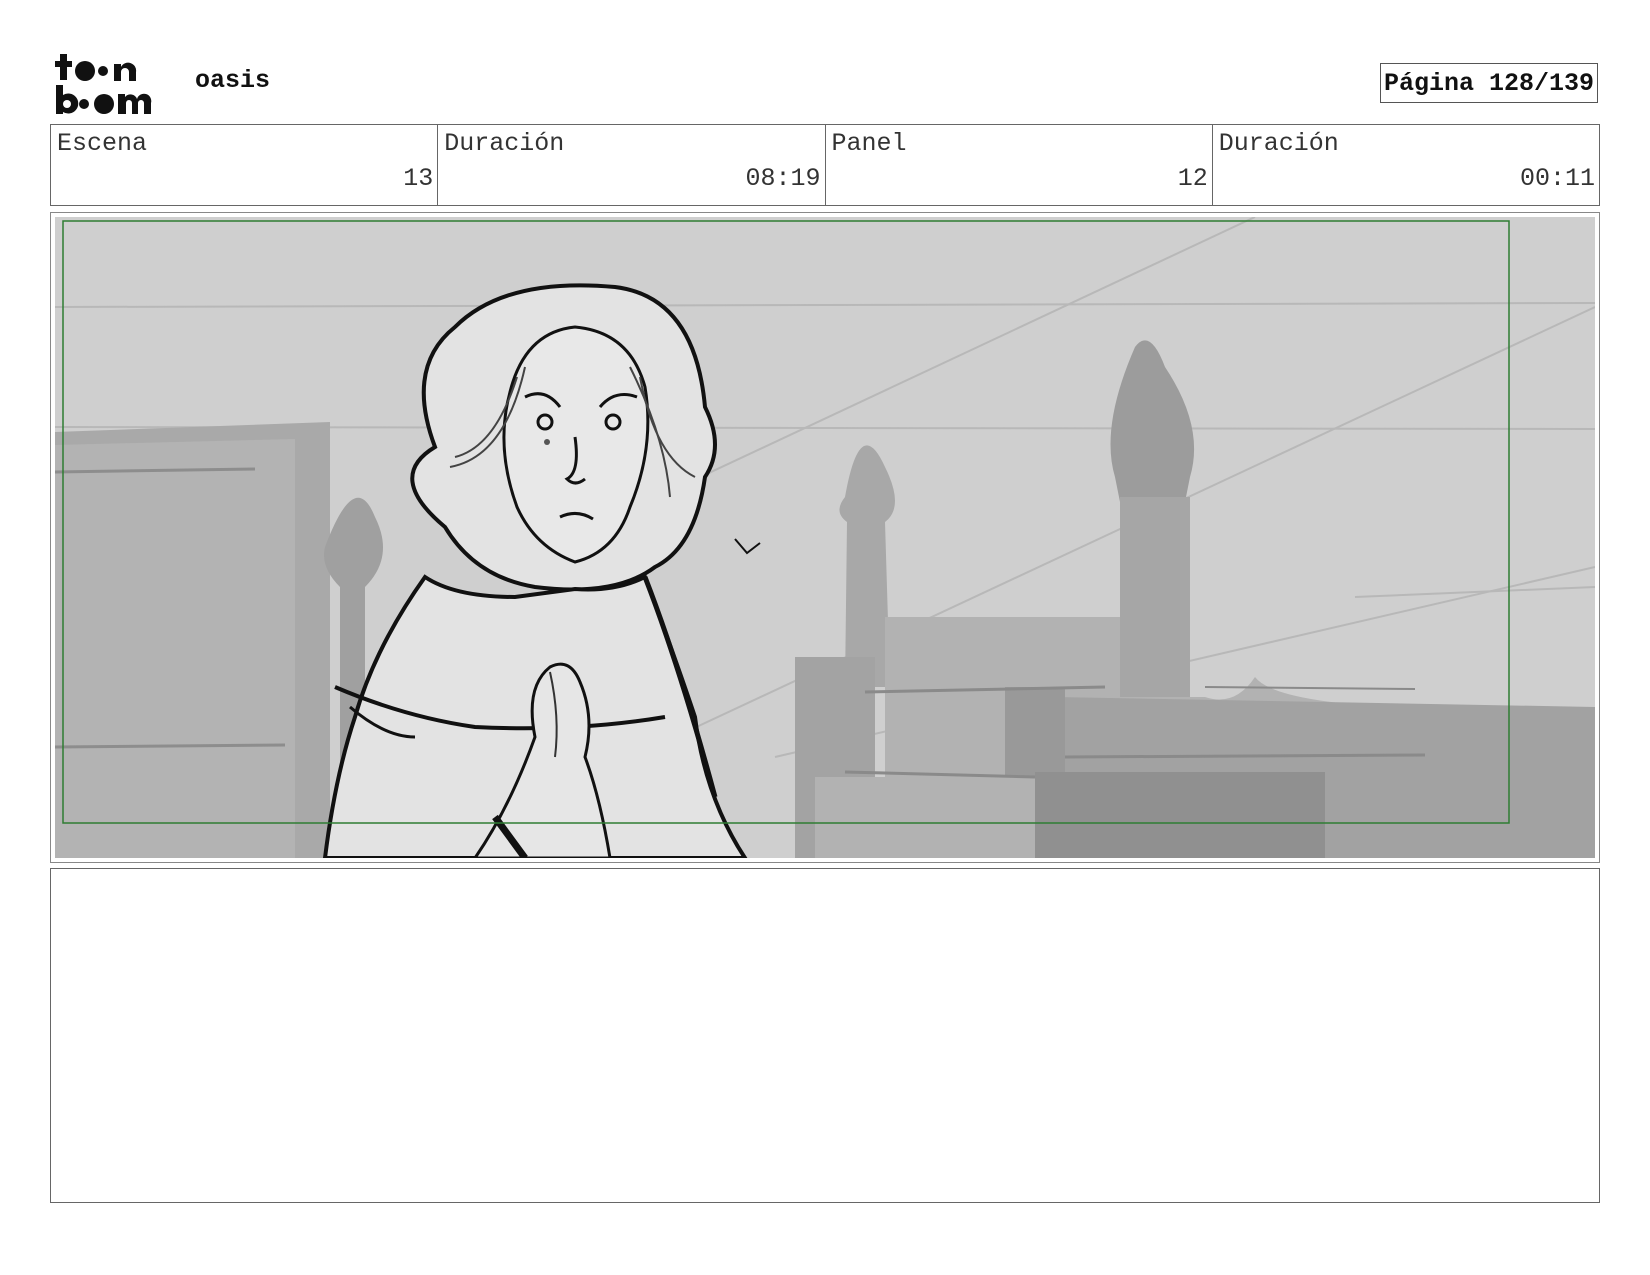 Image resolution: width=1650 pixels, height=1275 pixels. Describe the element at coordinates (233, 80) in the screenshot. I see `project-title: oasis` at that location.